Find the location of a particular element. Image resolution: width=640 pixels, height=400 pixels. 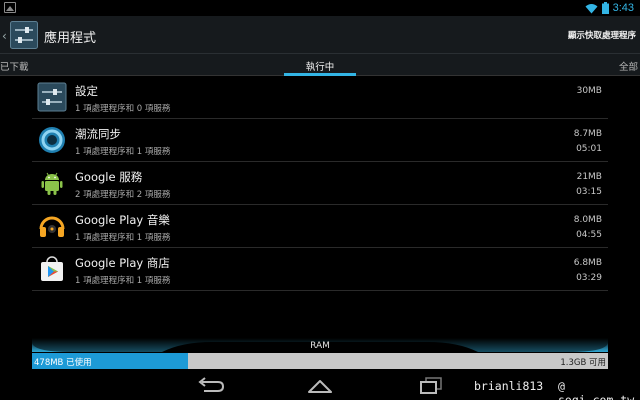

settings-icon is located at coordinates (52, 97).